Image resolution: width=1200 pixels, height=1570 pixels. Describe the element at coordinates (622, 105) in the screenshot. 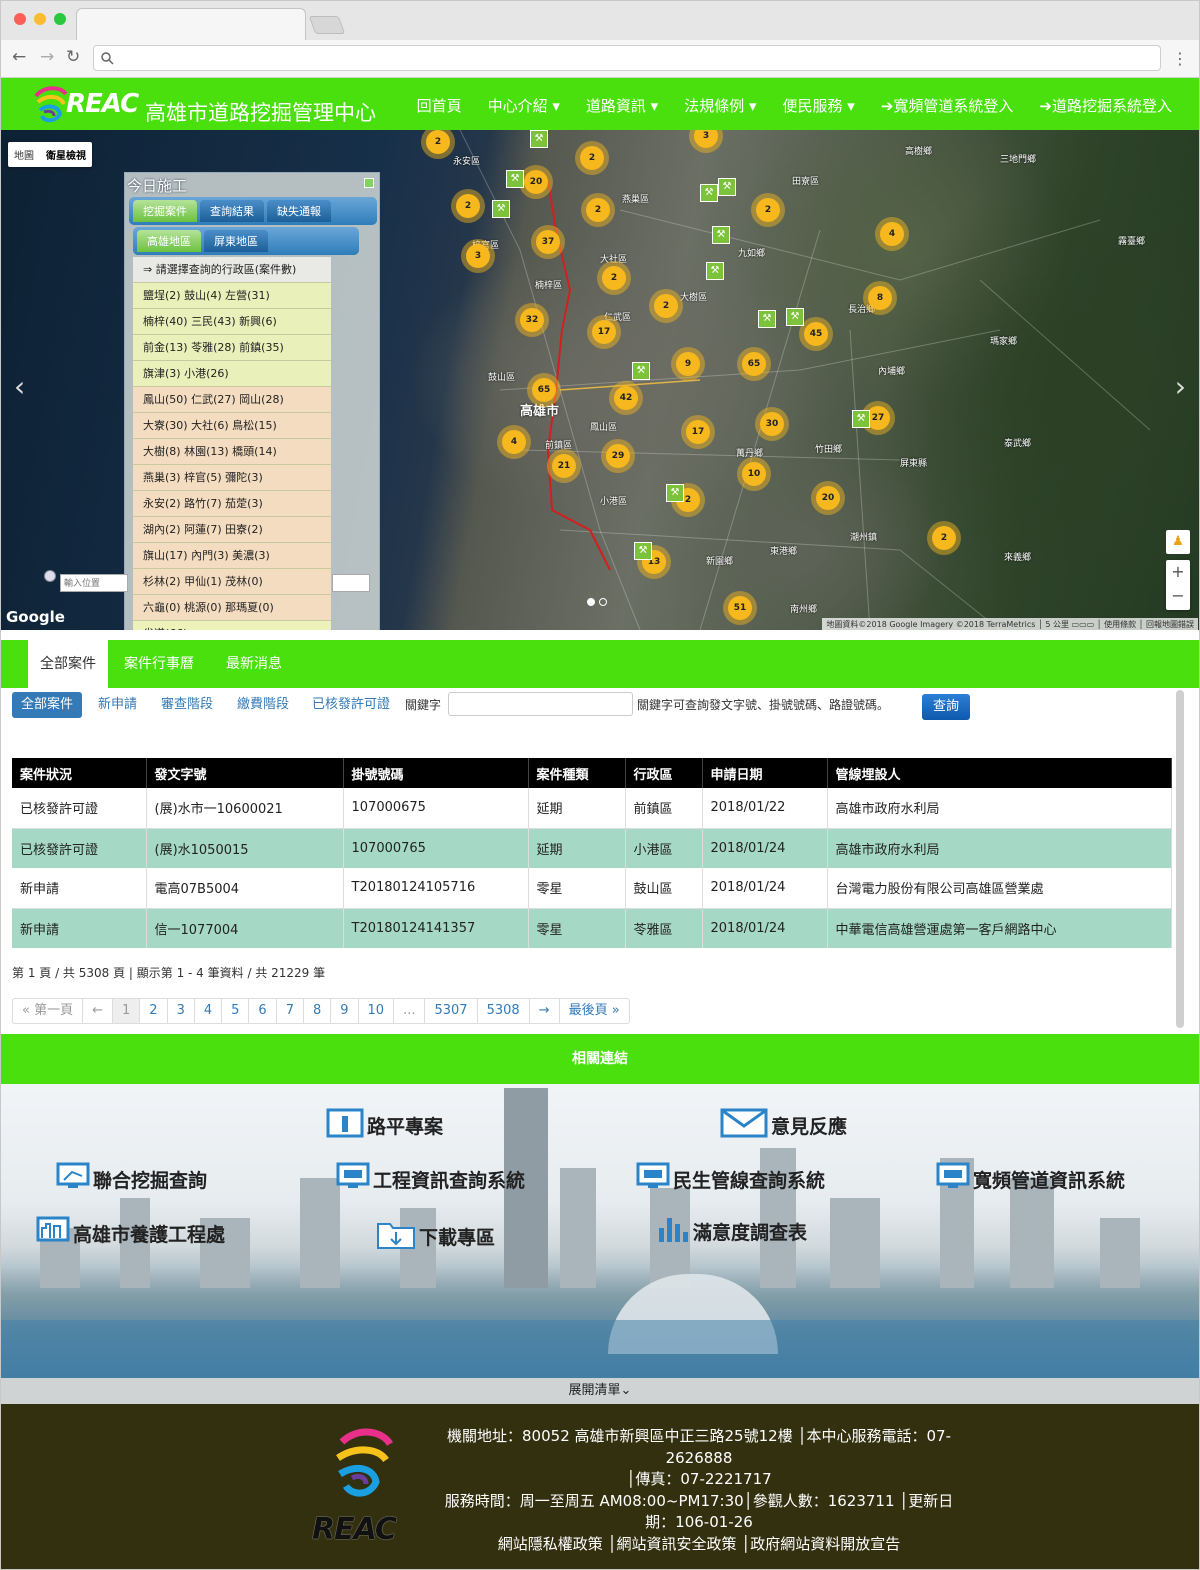

I see `nav-road-info: 道路資訊 ▾` at that location.